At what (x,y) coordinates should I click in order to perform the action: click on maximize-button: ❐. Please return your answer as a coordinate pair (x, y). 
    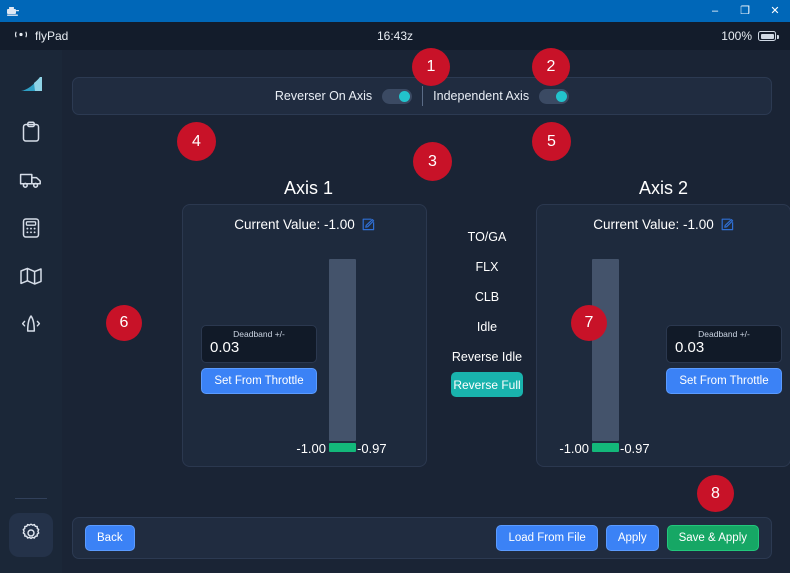
    Looking at the image, I should click on (745, 11).